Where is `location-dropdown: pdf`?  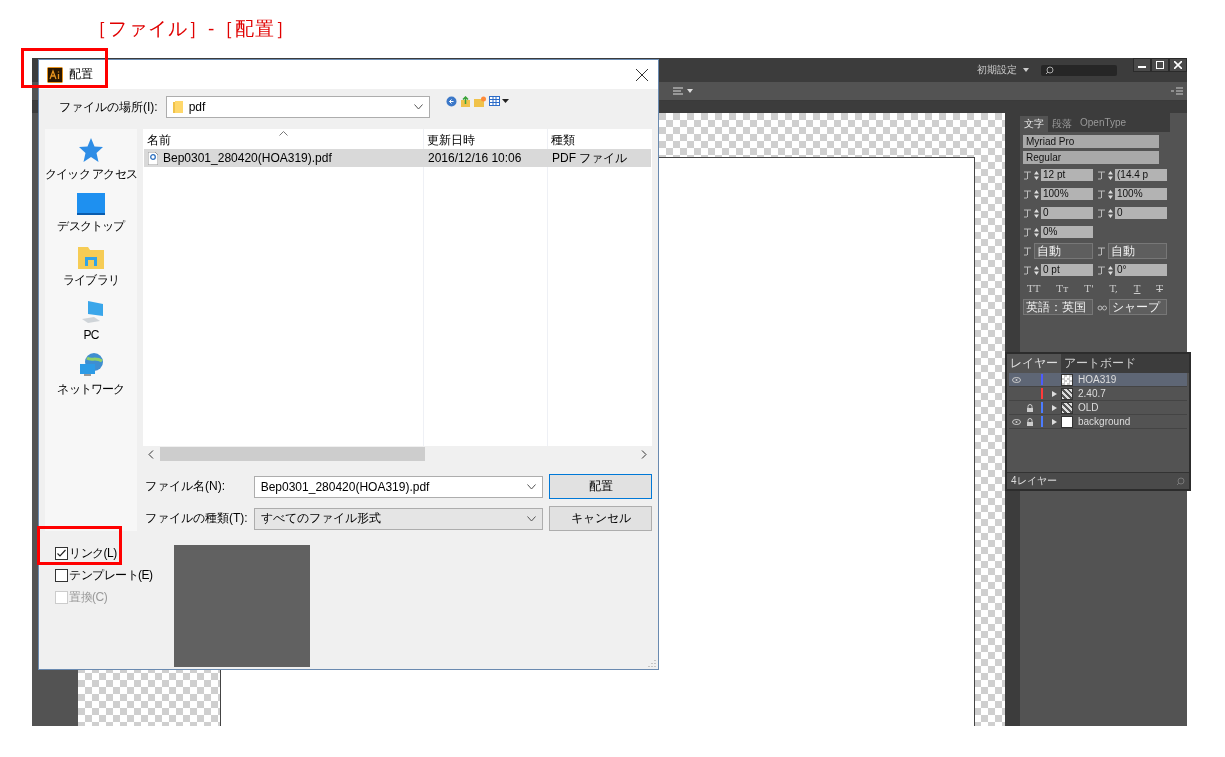 location-dropdown: pdf is located at coordinates (297, 107).